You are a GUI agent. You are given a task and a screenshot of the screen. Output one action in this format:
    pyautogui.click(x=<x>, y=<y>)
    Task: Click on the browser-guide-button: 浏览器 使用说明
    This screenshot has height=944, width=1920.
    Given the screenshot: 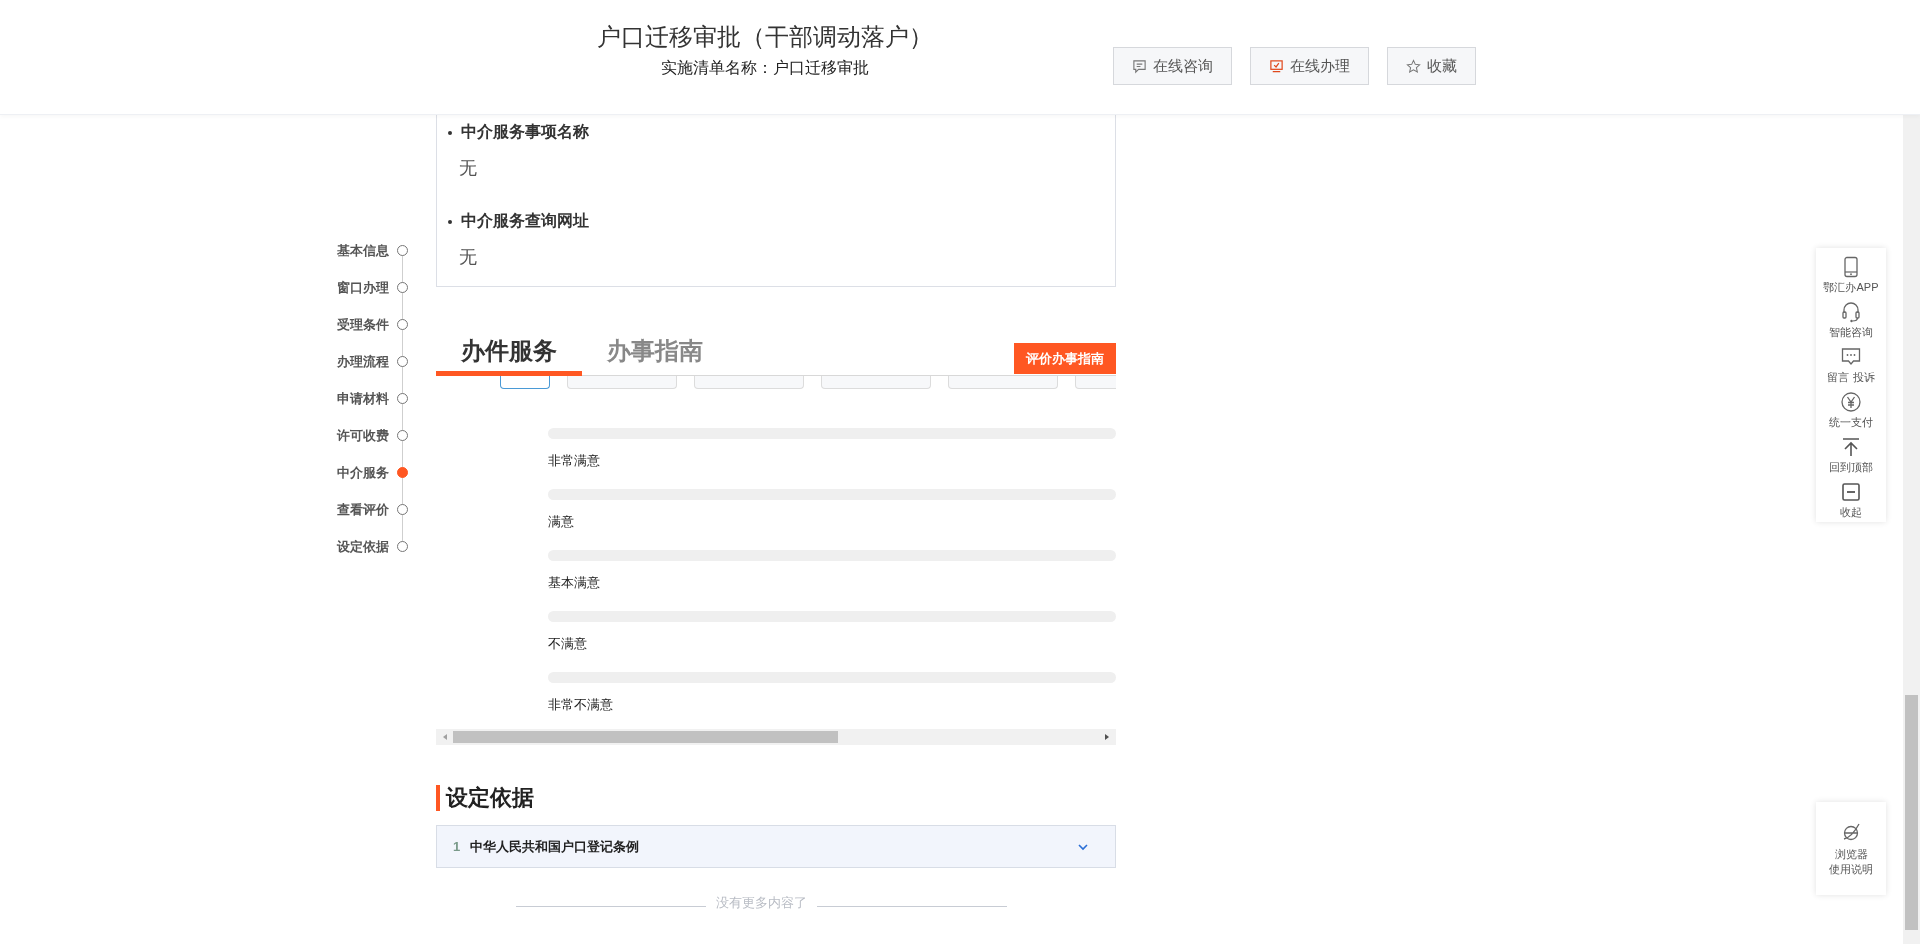 What is the action you would take?
    pyautogui.click(x=1851, y=848)
    